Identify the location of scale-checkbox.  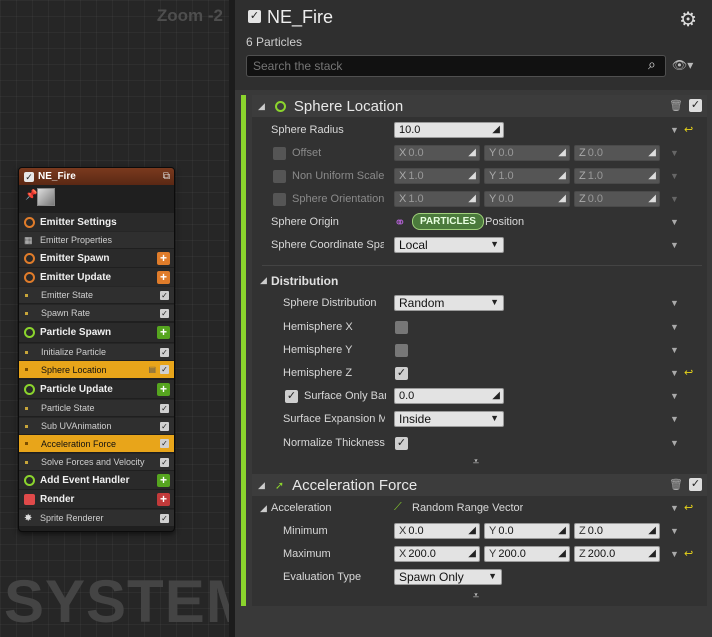
(279, 176).